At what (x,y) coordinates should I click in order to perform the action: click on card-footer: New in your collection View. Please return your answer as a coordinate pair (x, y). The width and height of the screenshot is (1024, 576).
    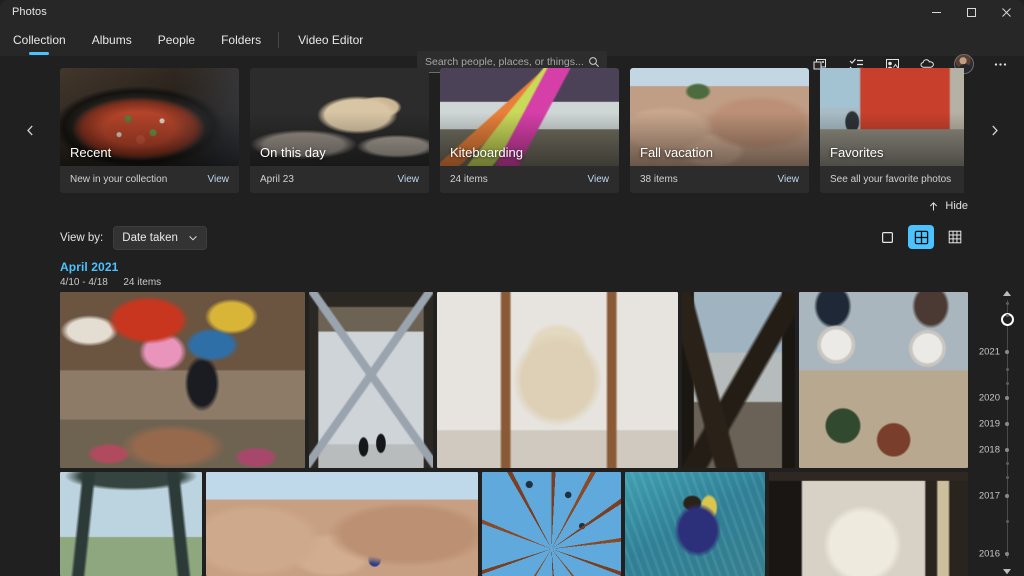
    Looking at the image, I should click on (149, 179).